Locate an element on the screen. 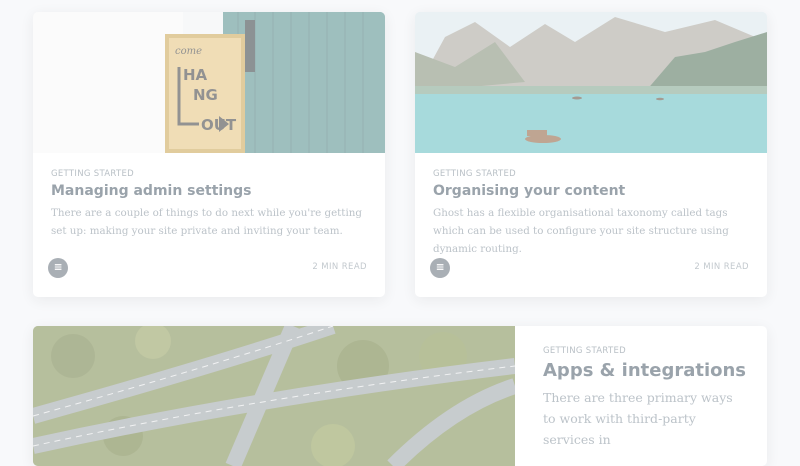 The height and width of the screenshot is (466, 800). post-title: Apps & integrations is located at coordinates (646, 370).